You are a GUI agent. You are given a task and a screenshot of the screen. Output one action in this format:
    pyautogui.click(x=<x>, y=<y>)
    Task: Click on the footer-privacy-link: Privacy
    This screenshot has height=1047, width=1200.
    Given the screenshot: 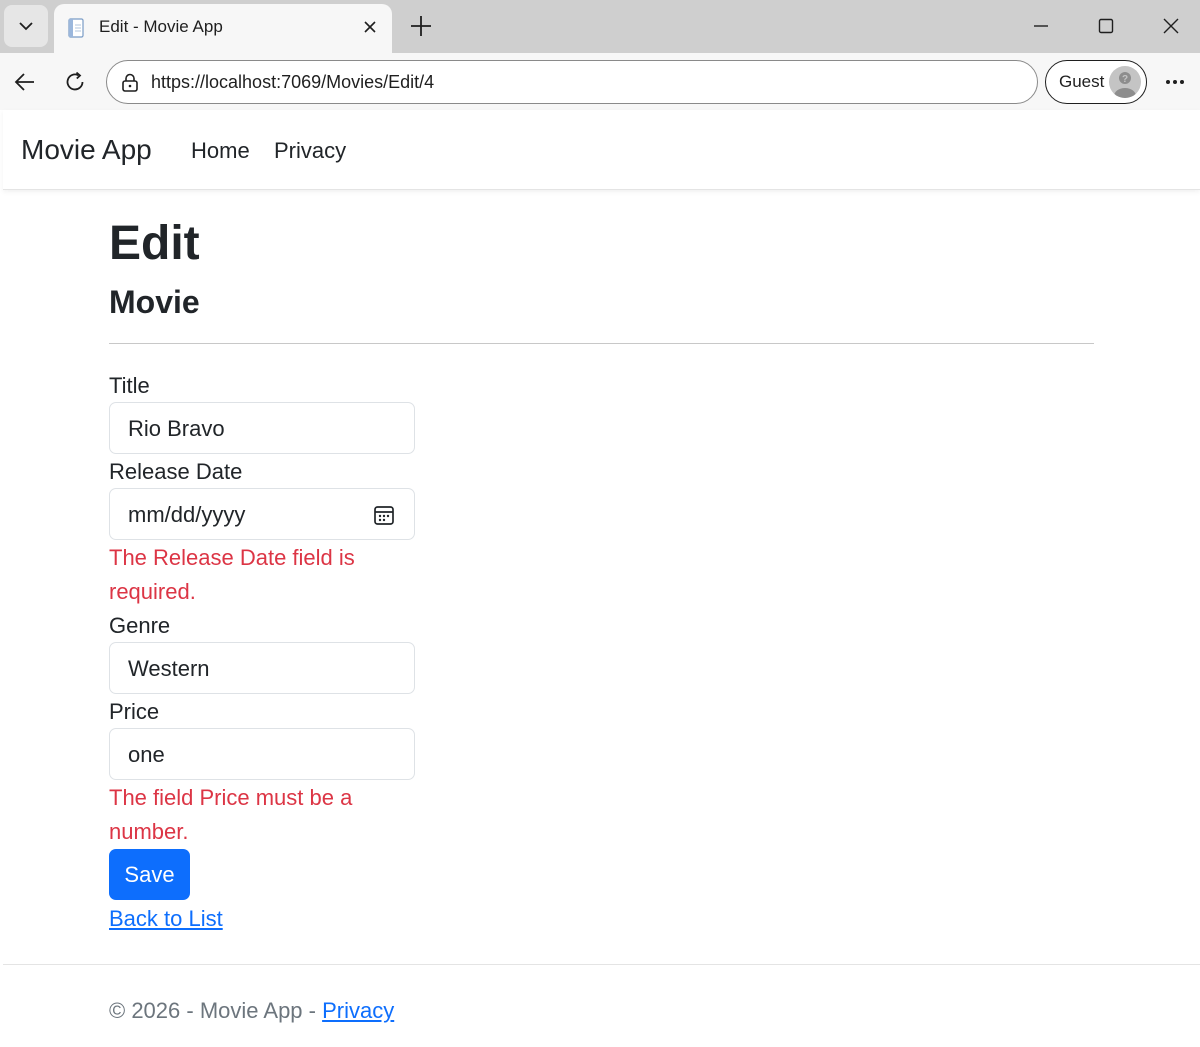 What is the action you would take?
    pyautogui.click(x=358, y=1010)
    